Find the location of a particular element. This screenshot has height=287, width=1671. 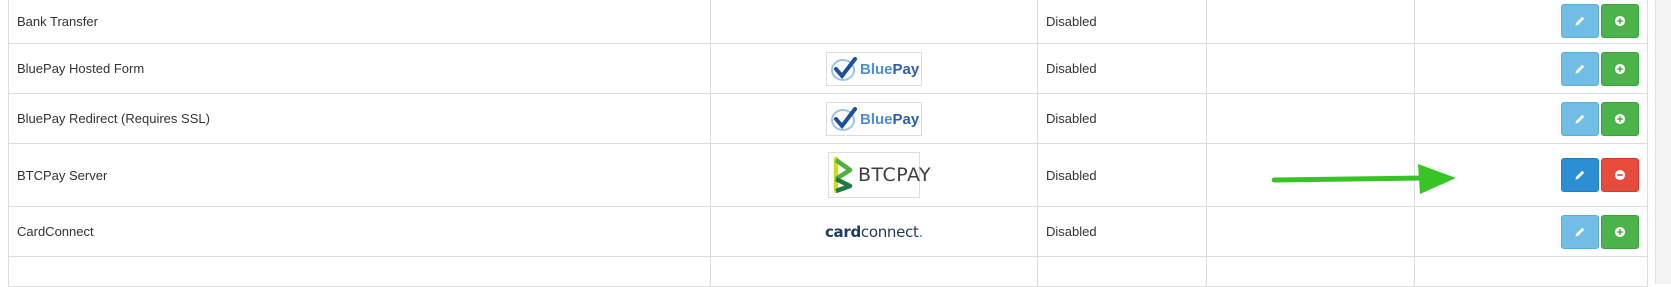

cardconnect-logo: cardconnect. is located at coordinates (874, 232).